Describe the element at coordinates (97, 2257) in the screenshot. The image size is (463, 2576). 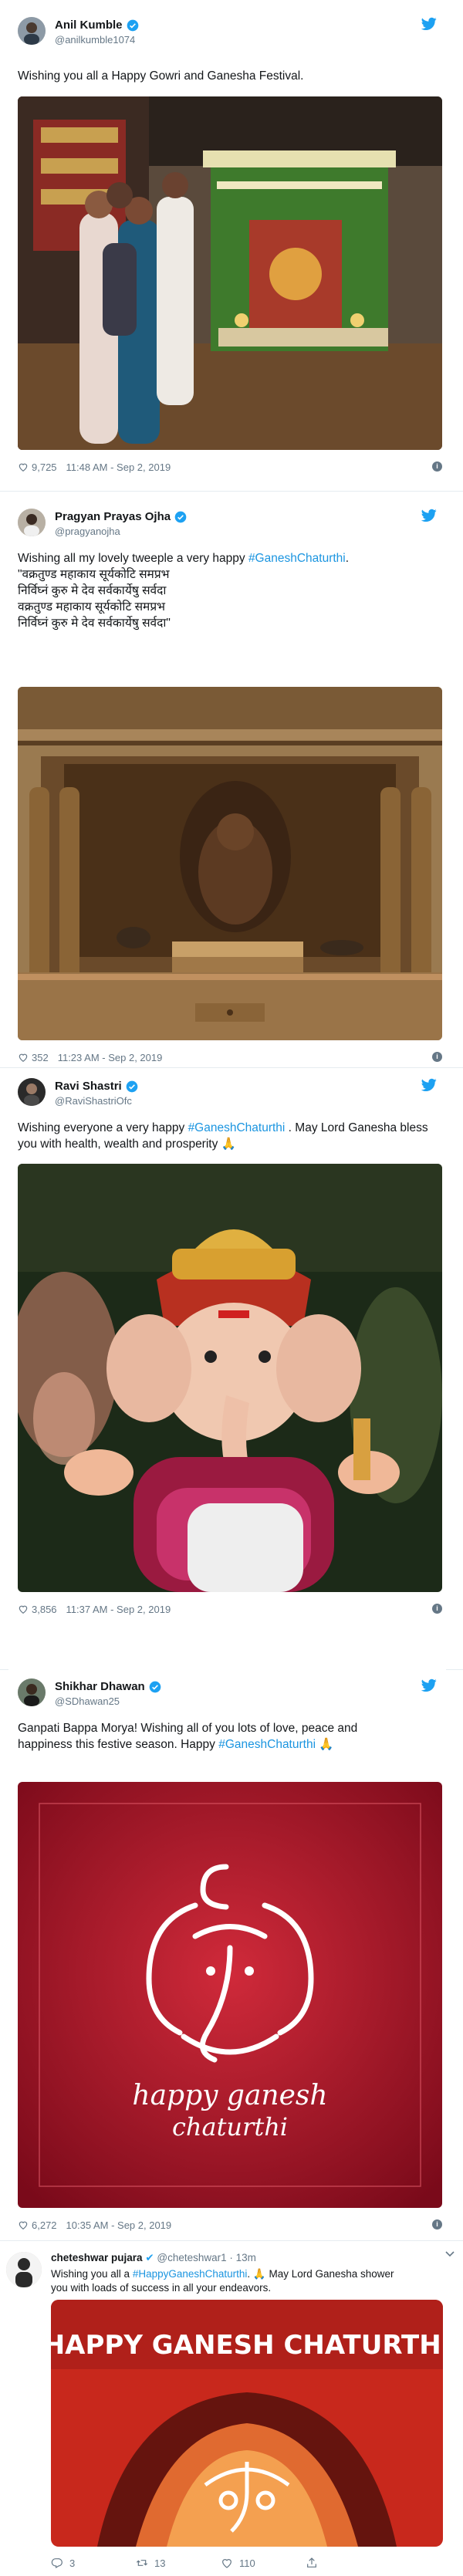
I see `author-name: cheteshwar pujara` at that location.